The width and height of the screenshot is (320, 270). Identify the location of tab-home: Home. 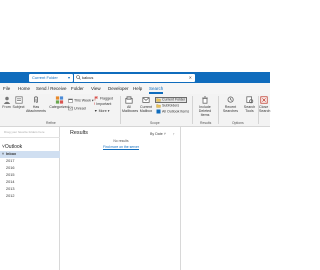
(24, 88).